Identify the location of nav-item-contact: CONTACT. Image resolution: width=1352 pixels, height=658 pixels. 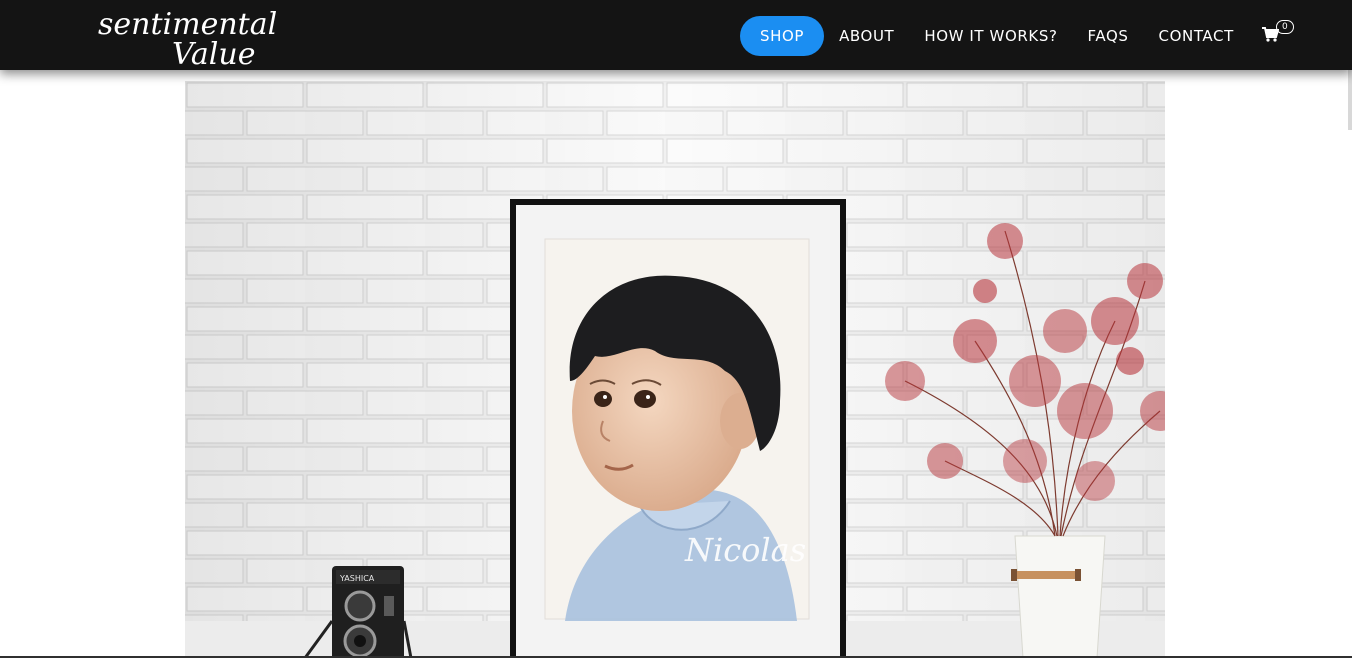
(1196, 36).